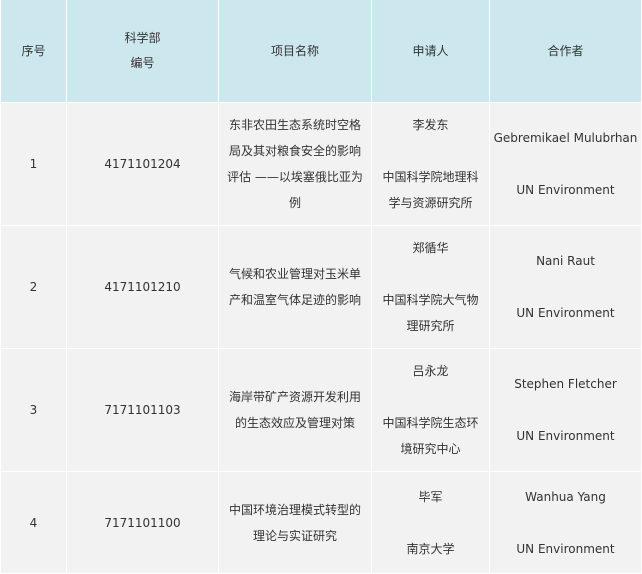 The width and height of the screenshot is (642, 574). What do you see at coordinates (143, 165) in the screenshot?
I see `cell-code: 4171101204` at bounding box center [143, 165].